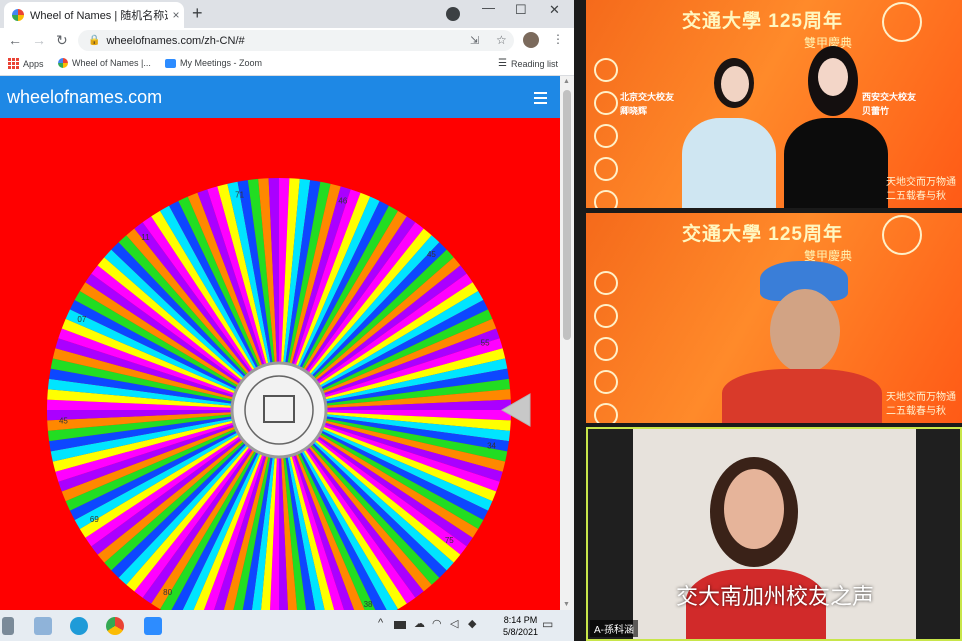 The image size is (962, 641). Describe the element at coordinates (62, 40) in the screenshot. I see `reload-button: ↻` at that location.